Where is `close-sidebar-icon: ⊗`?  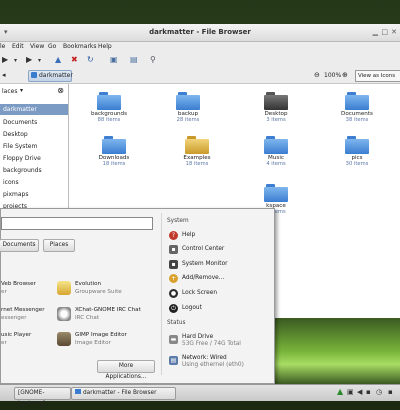 close-sidebar-icon: ⊗ is located at coordinates (60, 90).